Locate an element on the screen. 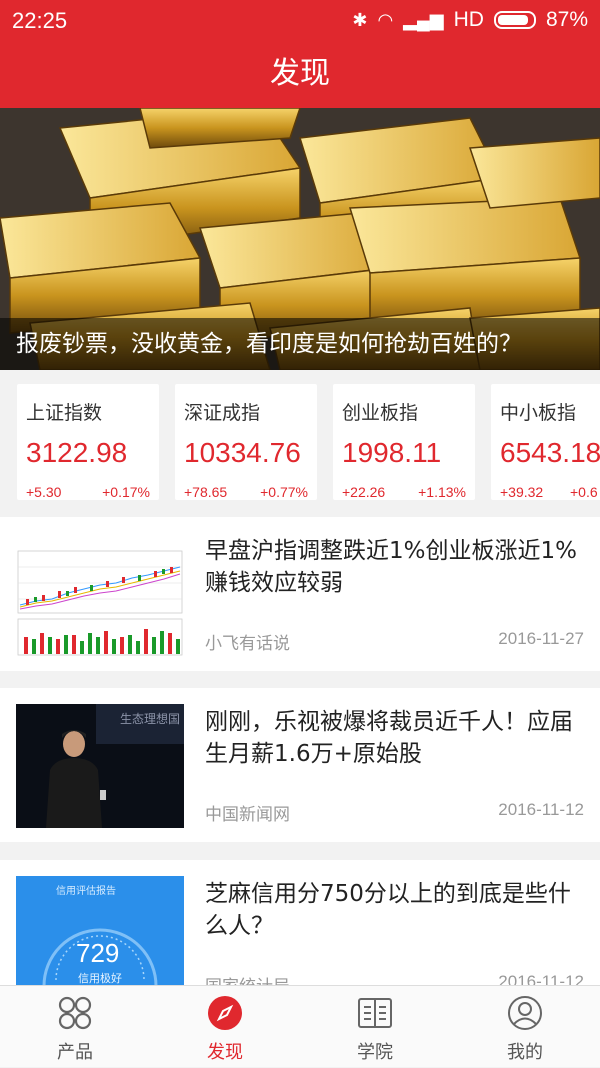  index-value: 10334.76 is located at coordinates (242, 452).